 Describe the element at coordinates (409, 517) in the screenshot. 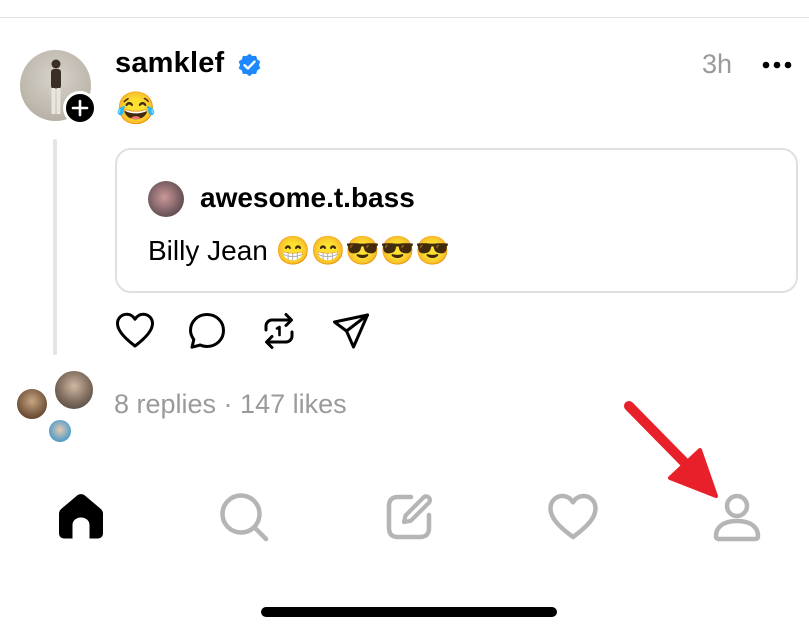

I see `compose-icon` at that location.